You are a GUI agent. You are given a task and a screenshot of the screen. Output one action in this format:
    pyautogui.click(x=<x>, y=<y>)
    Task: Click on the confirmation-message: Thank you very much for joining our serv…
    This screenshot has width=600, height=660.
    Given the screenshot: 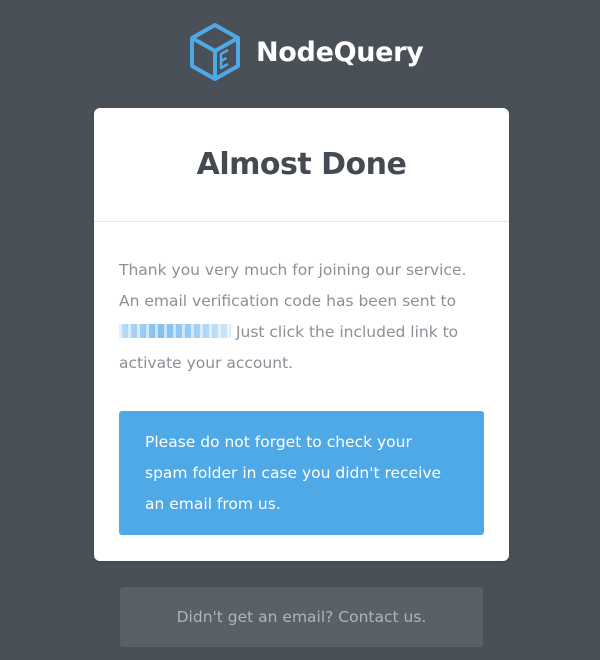 What is the action you would take?
    pyautogui.click(x=301, y=317)
    